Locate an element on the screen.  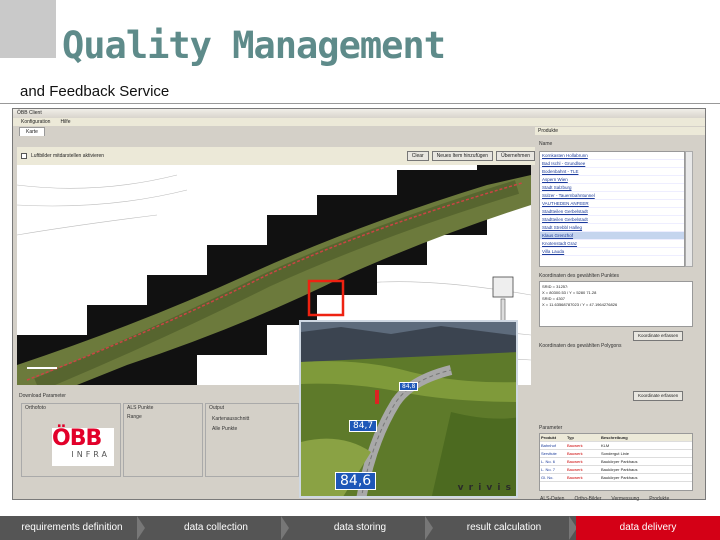
scale-bar is located at coordinates (42, 368).